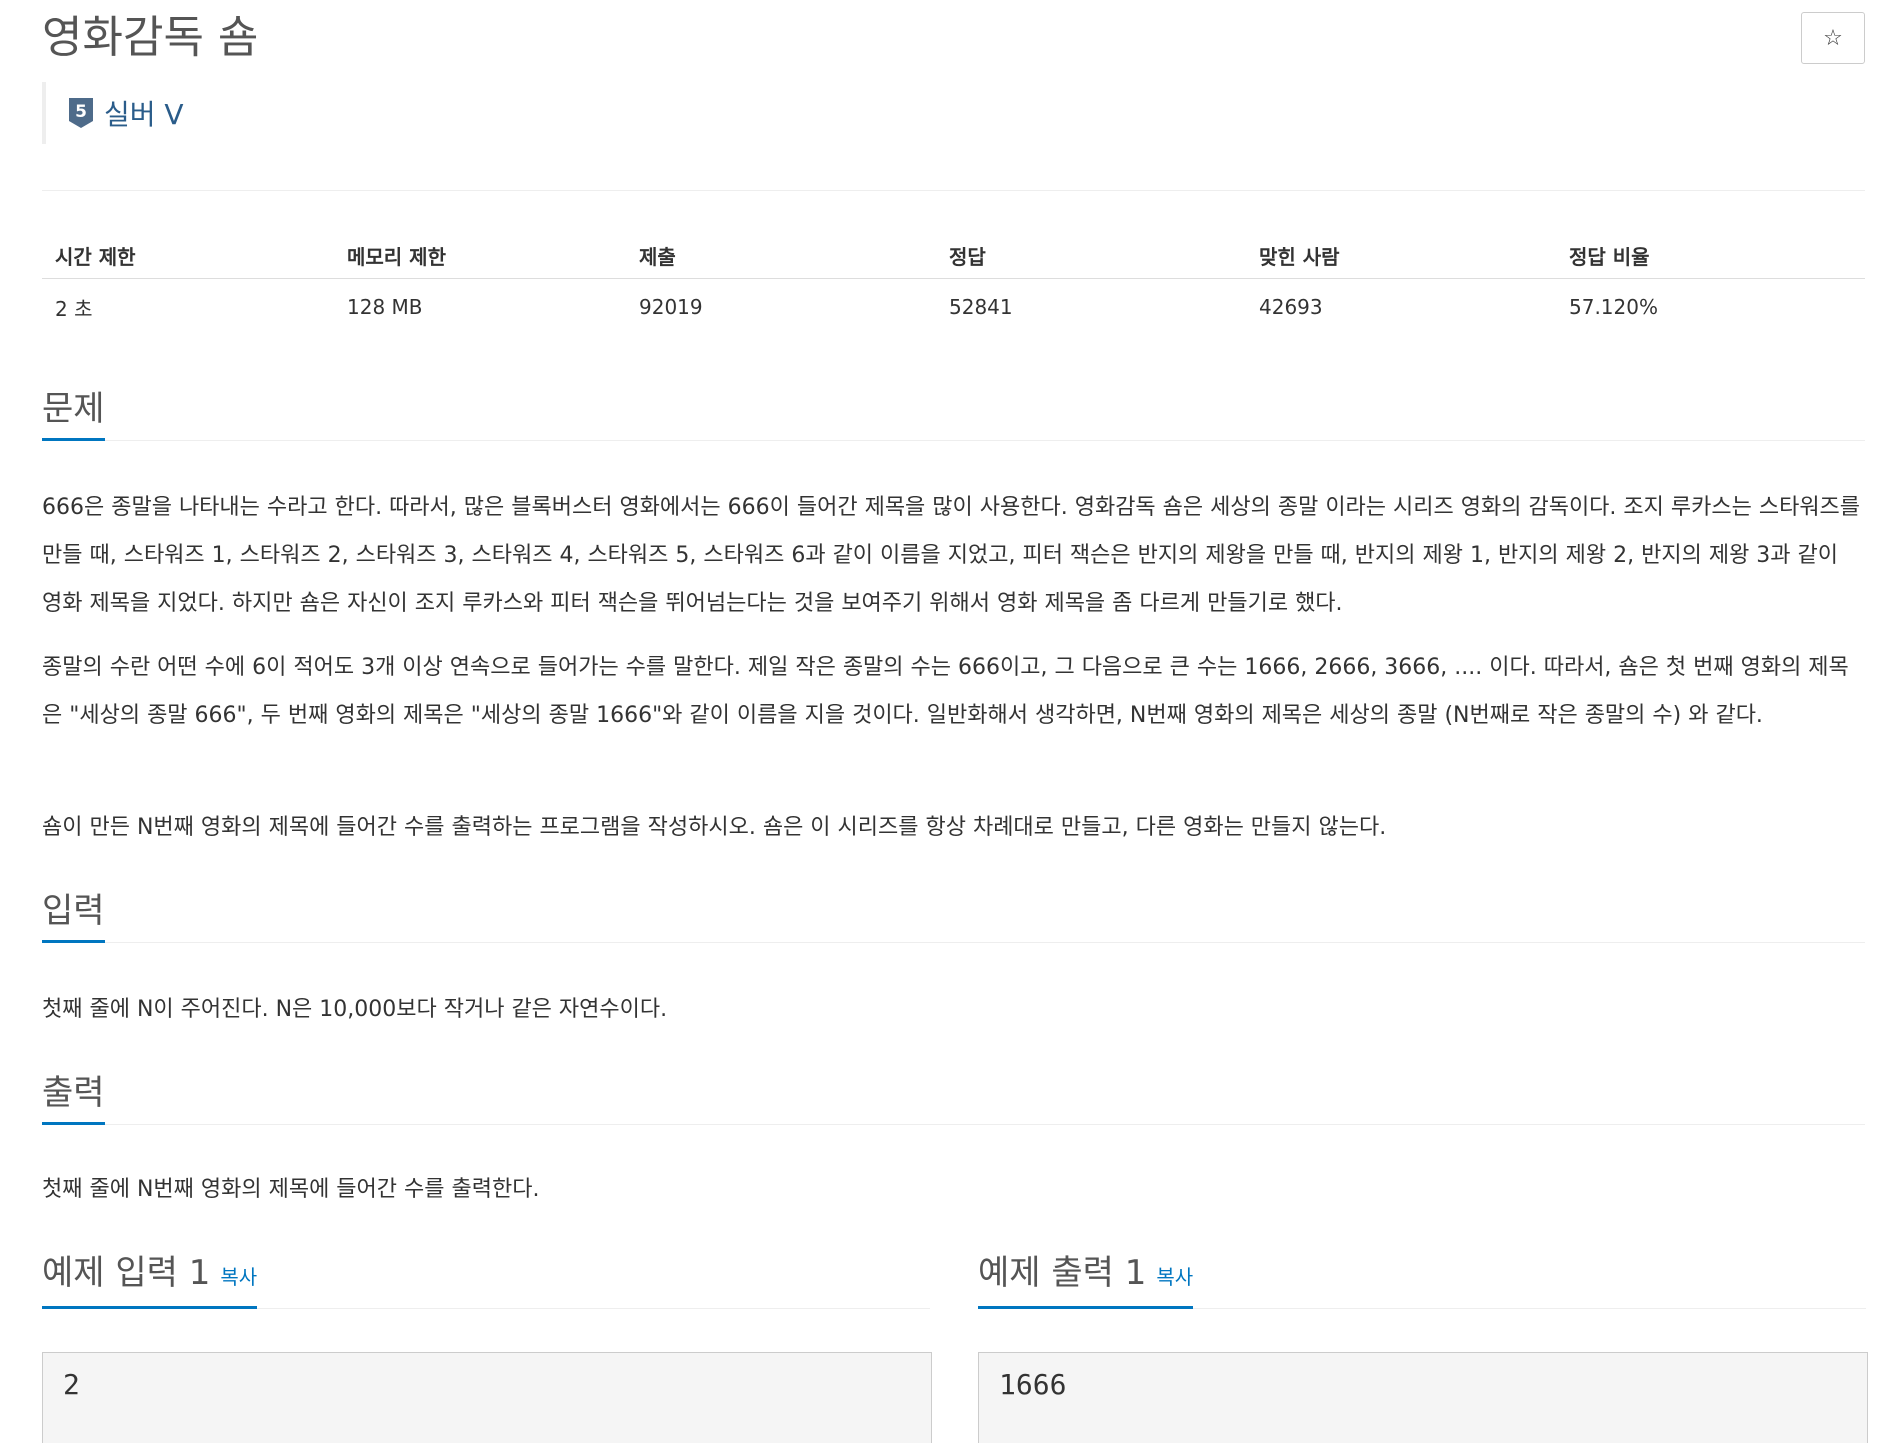 The image size is (1902, 1443). Describe the element at coordinates (1710, 255) in the screenshot. I see `stats-header-ratio: 정답 비율` at that location.